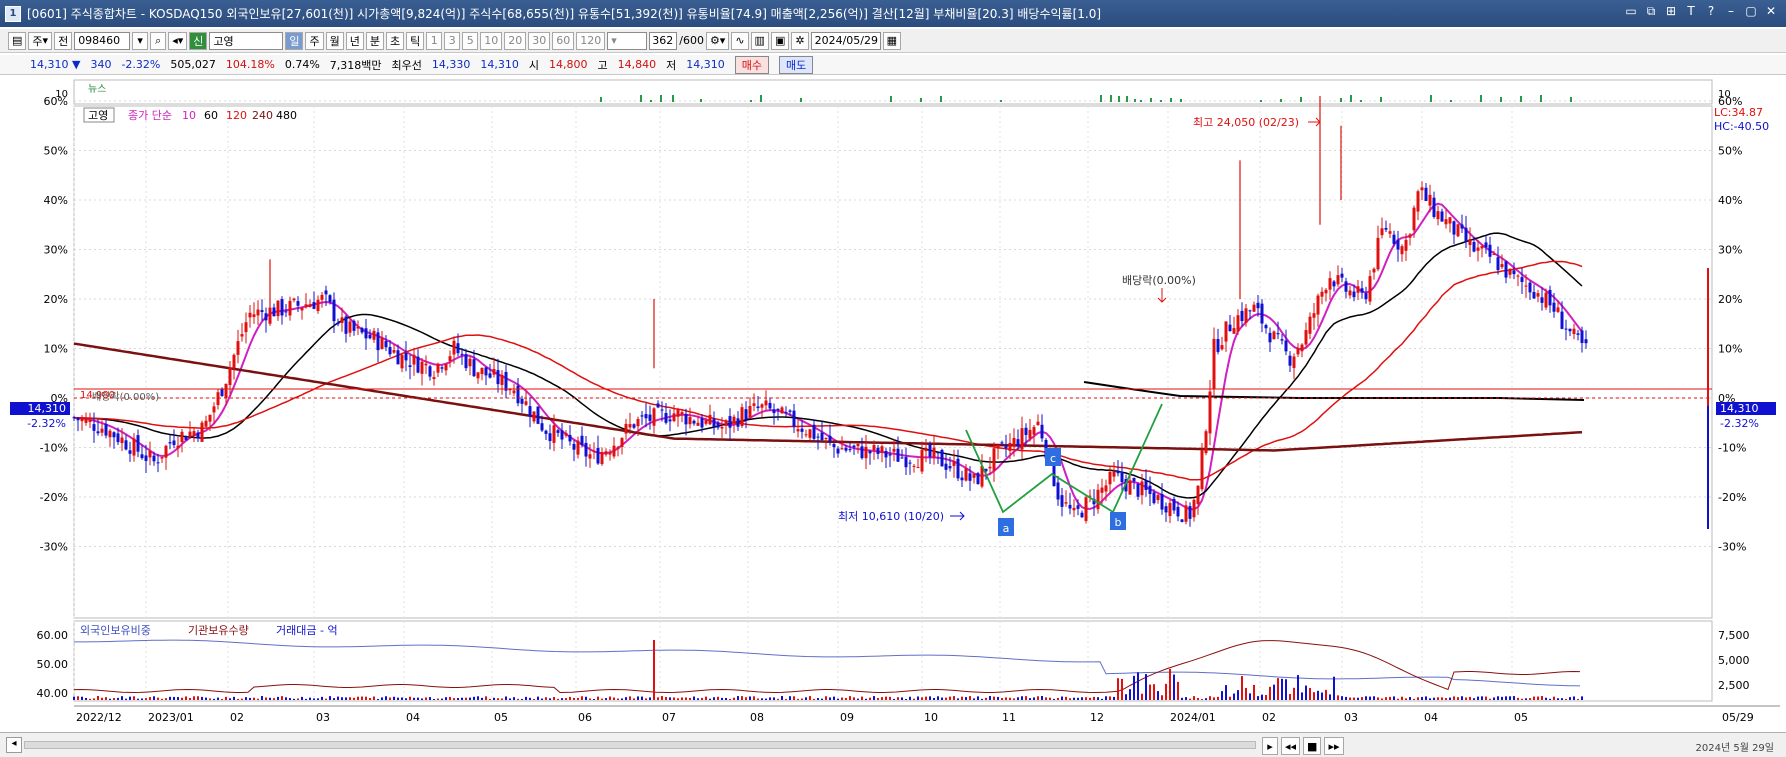 Image resolution: width=1786 pixels, height=757 pixels. Describe the element at coordinates (102, 40) in the screenshot. I see `stock-code-input: 098460` at that location.